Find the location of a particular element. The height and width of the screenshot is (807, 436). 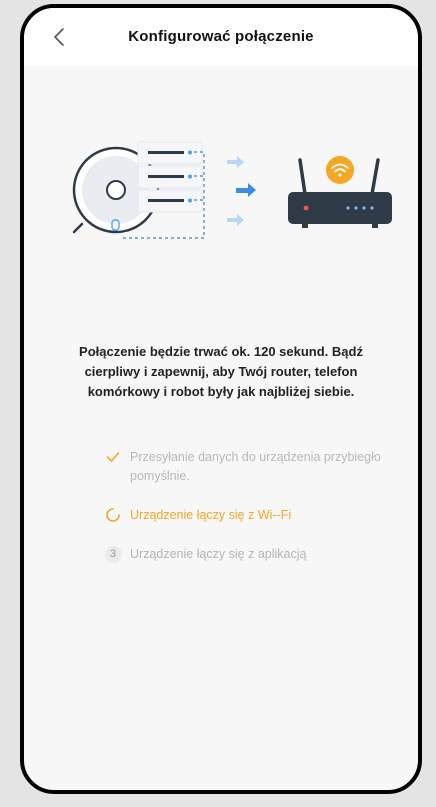

page-title: Konfigurować połączenie is located at coordinates (221, 36).